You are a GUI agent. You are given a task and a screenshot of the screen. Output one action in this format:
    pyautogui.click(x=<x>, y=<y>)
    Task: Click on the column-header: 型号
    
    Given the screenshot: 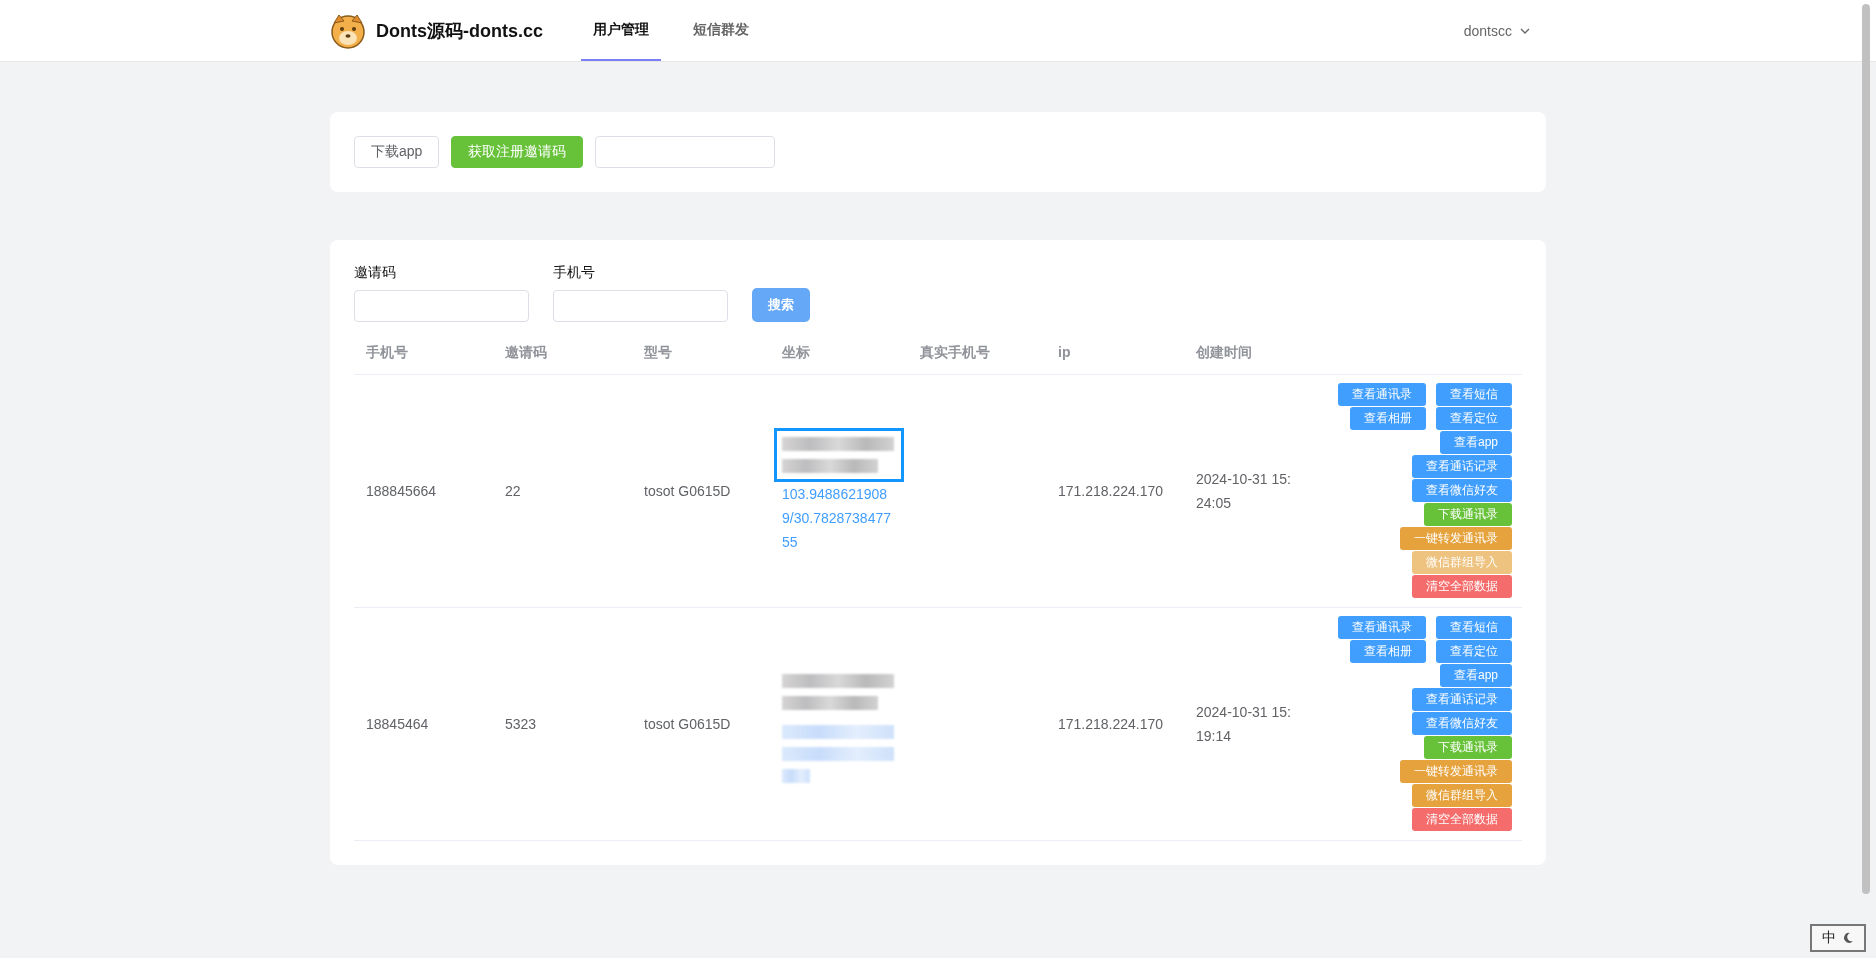 What is the action you would take?
    pyautogui.click(x=701, y=353)
    